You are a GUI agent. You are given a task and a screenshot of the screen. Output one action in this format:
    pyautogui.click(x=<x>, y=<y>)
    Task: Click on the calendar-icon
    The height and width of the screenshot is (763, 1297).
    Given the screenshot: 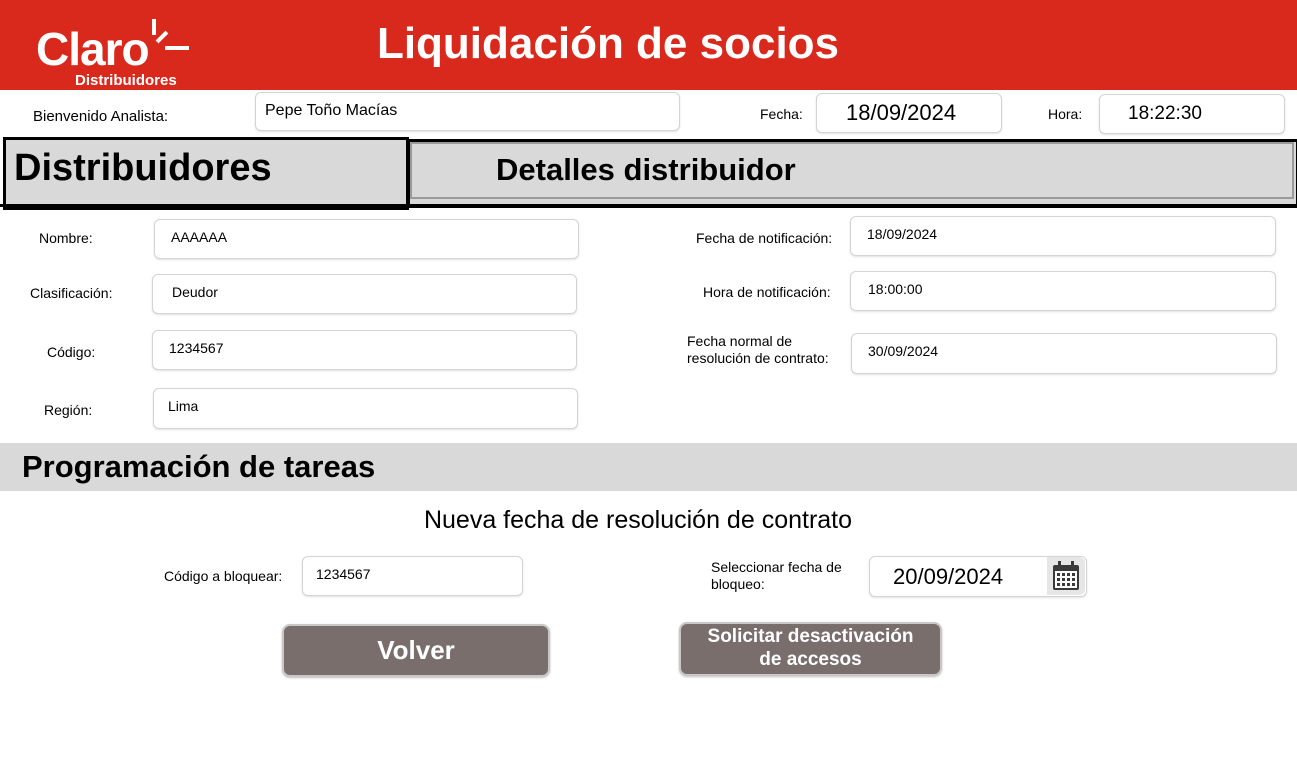 What is the action you would take?
    pyautogui.click(x=1066, y=576)
    